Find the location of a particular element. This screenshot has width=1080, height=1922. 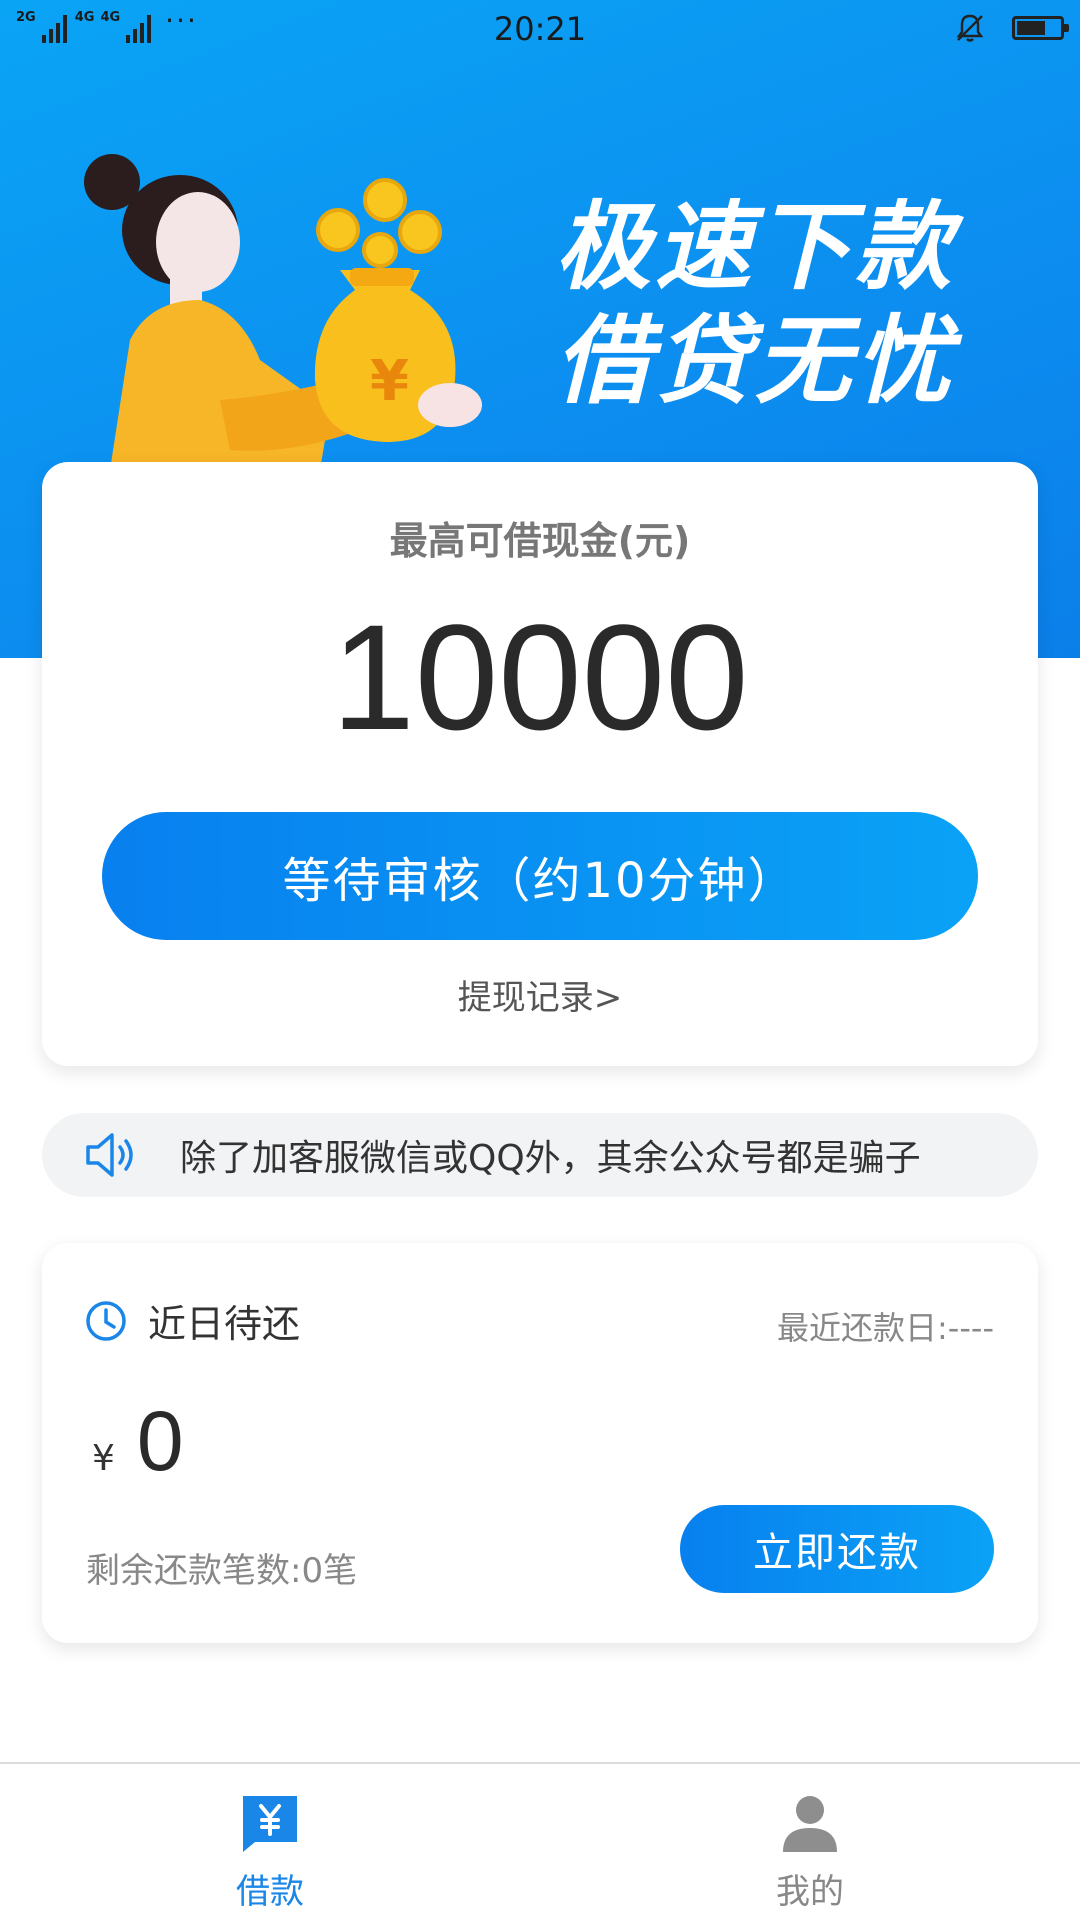

banner-title-line1: 极速下款 is located at coordinates (755, 247).